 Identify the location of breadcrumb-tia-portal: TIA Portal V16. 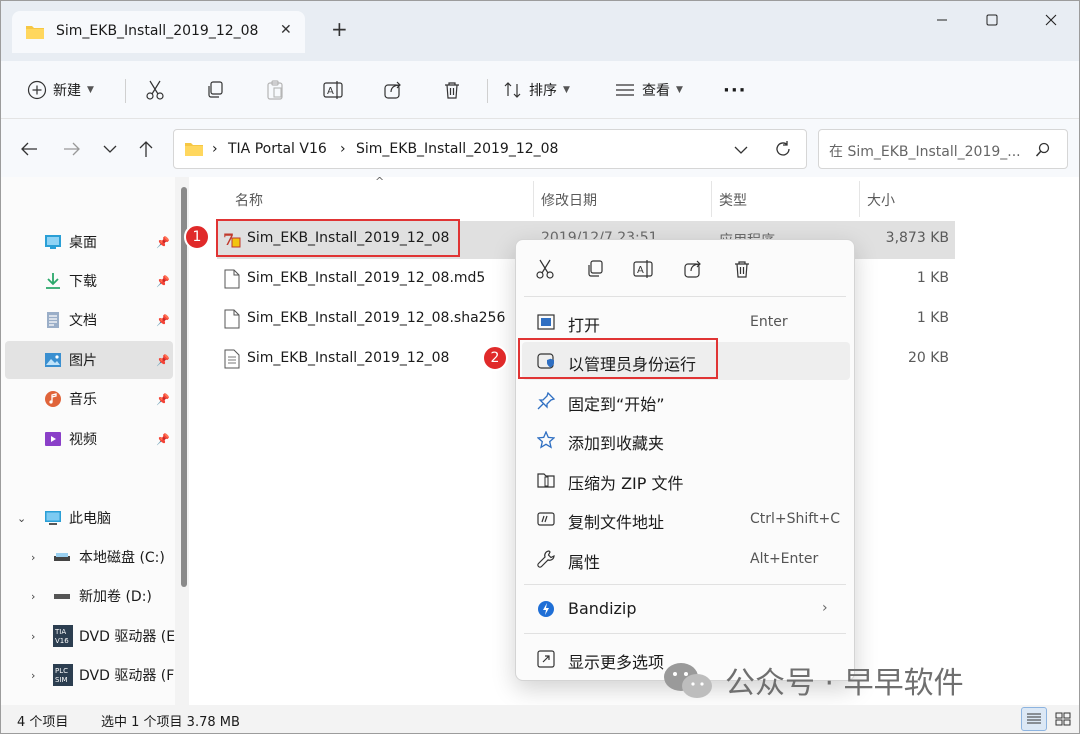
(277, 149).